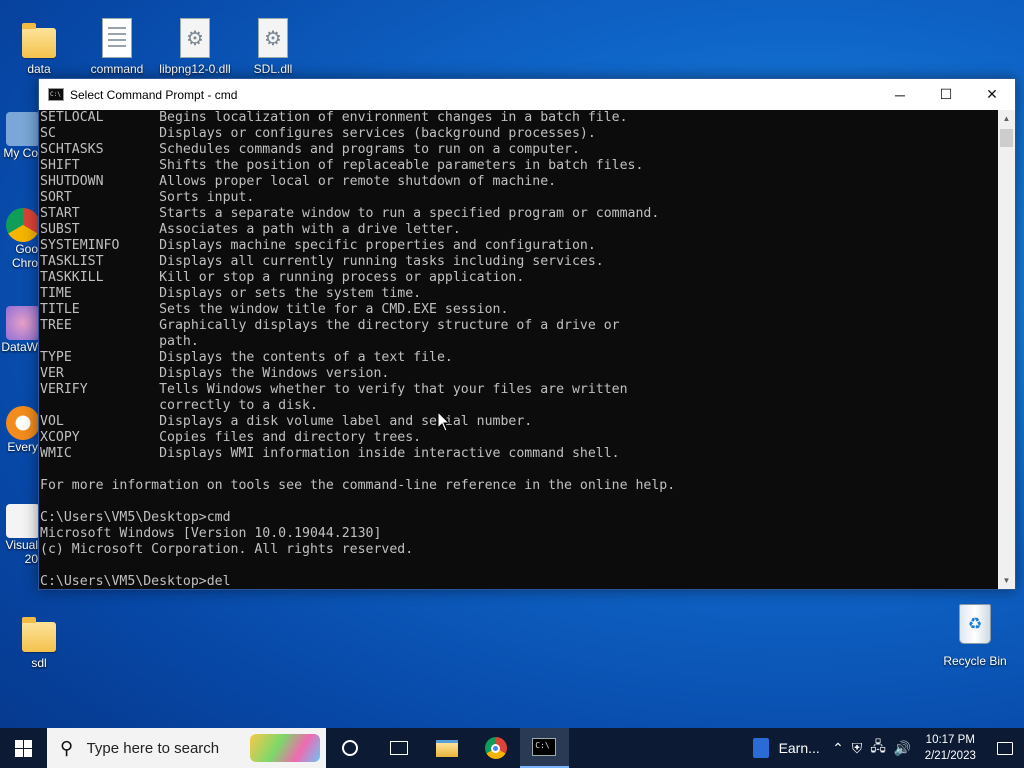 The height and width of the screenshot is (768, 1024). I want to click on desktop-icon-label: My Co, so click(20, 153).